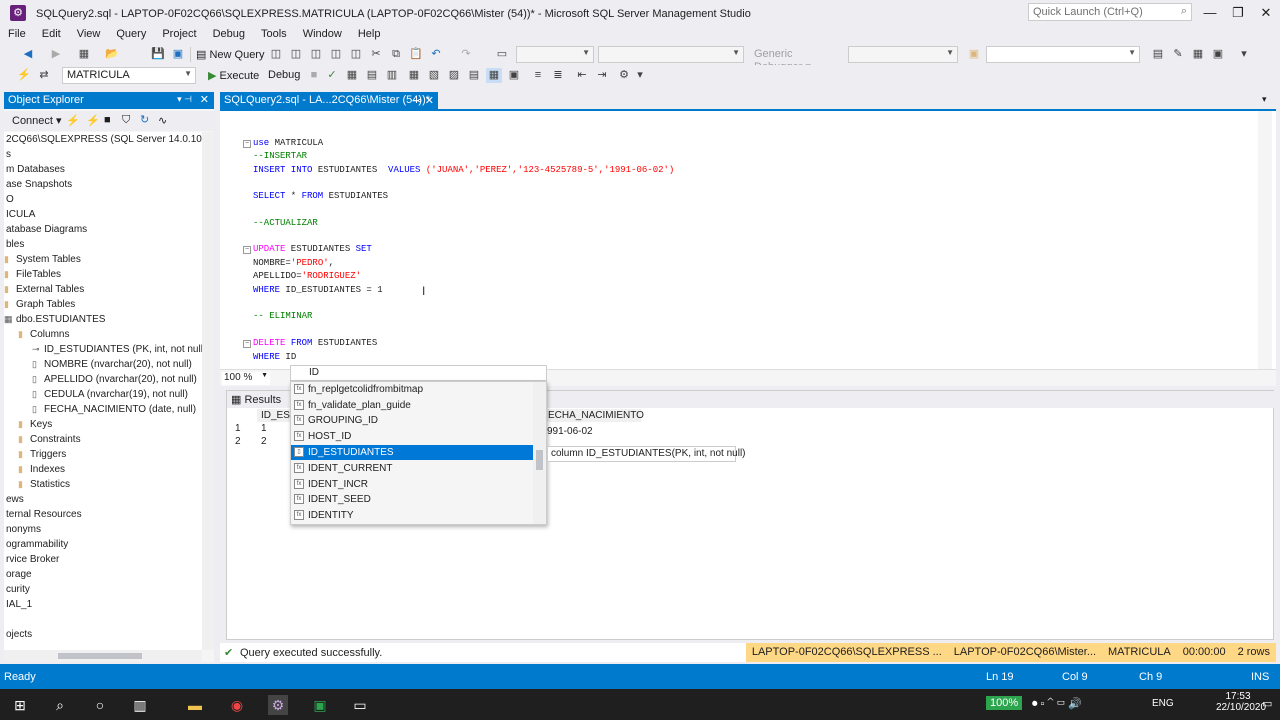  What do you see at coordinates (1267, 703) in the screenshot?
I see `notifications-icon: ▭` at bounding box center [1267, 703].